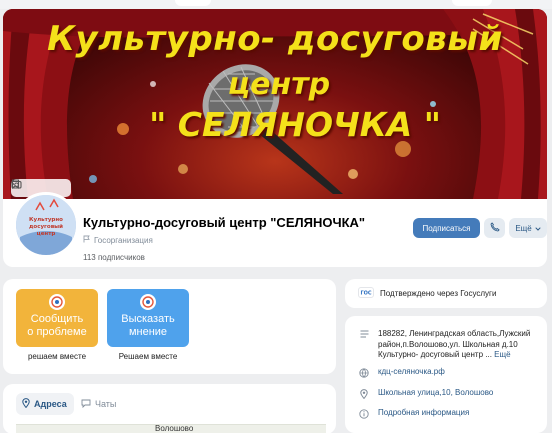  What do you see at coordinates (148, 332) in the screenshot?
I see `give-opinion-label-2: мнение` at bounding box center [148, 332].